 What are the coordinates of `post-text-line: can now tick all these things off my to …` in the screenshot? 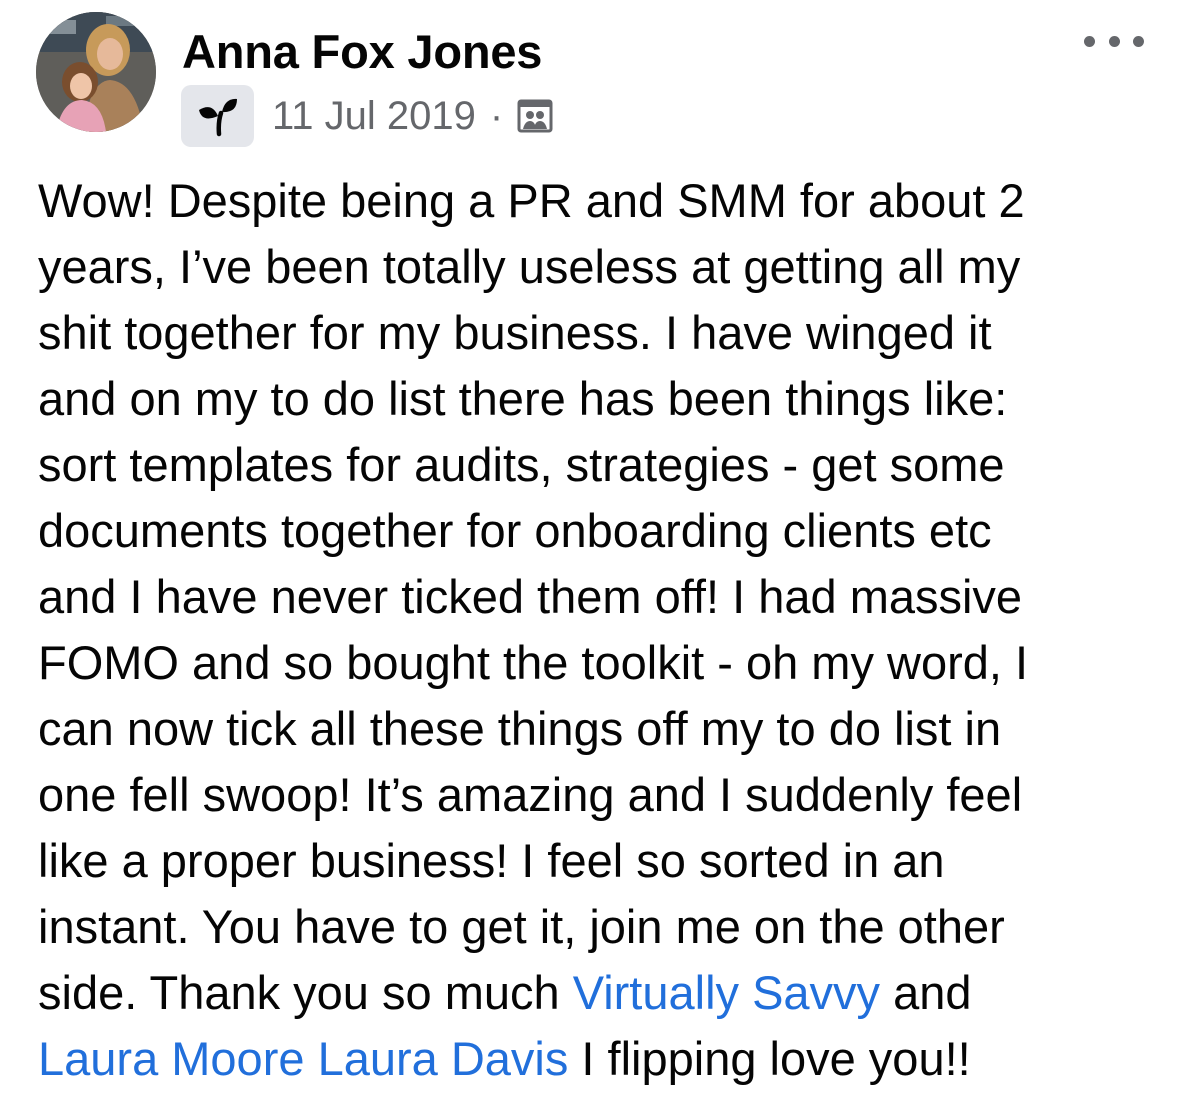 It's located at (520, 728).